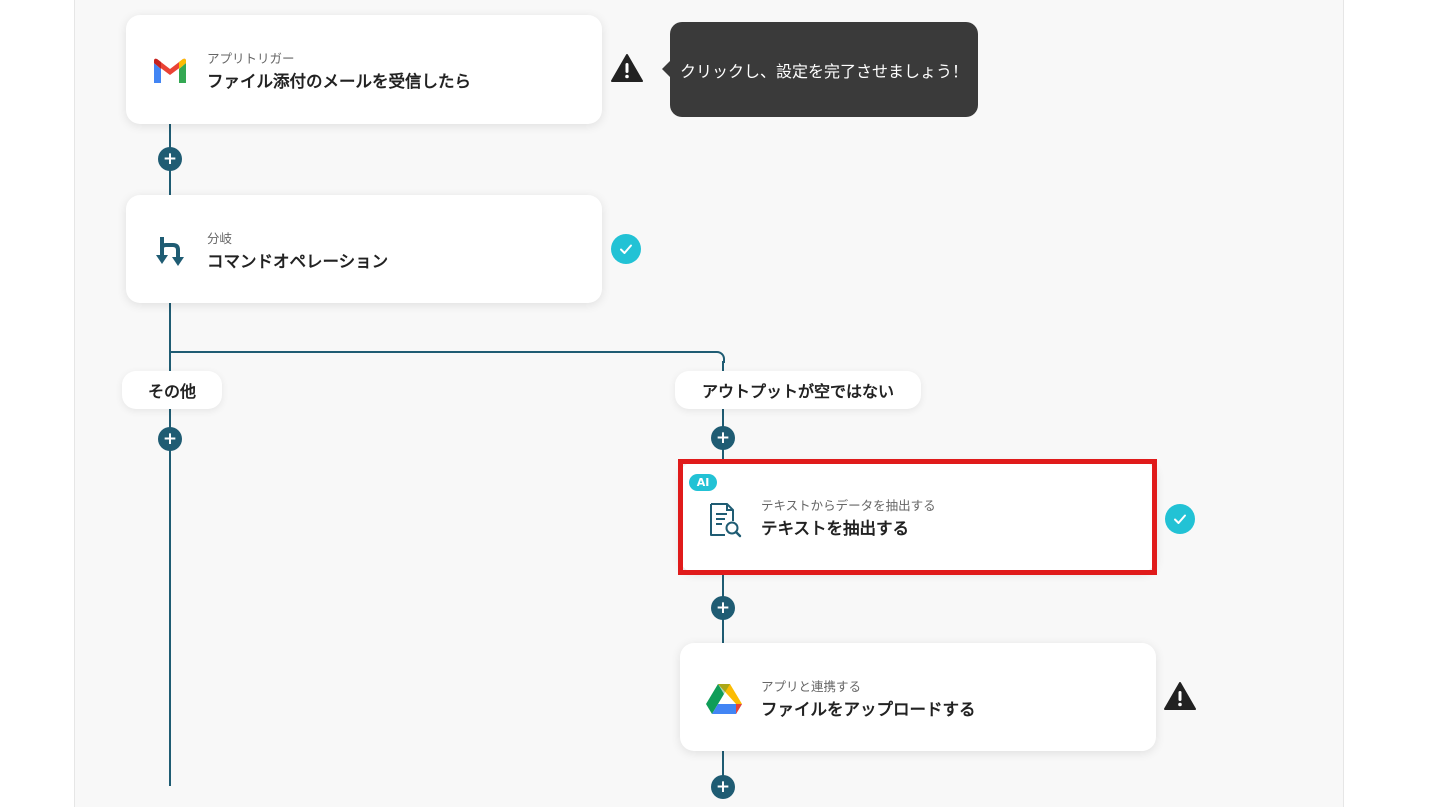  Describe the element at coordinates (848, 505) in the screenshot. I see `step-subtitle: テキストからデータを抽出する` at that location.